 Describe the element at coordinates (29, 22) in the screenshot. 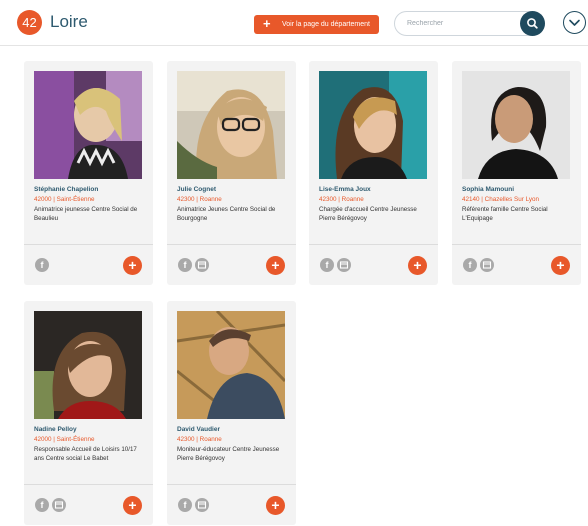

I see `department-number-badge: 42` at that location.